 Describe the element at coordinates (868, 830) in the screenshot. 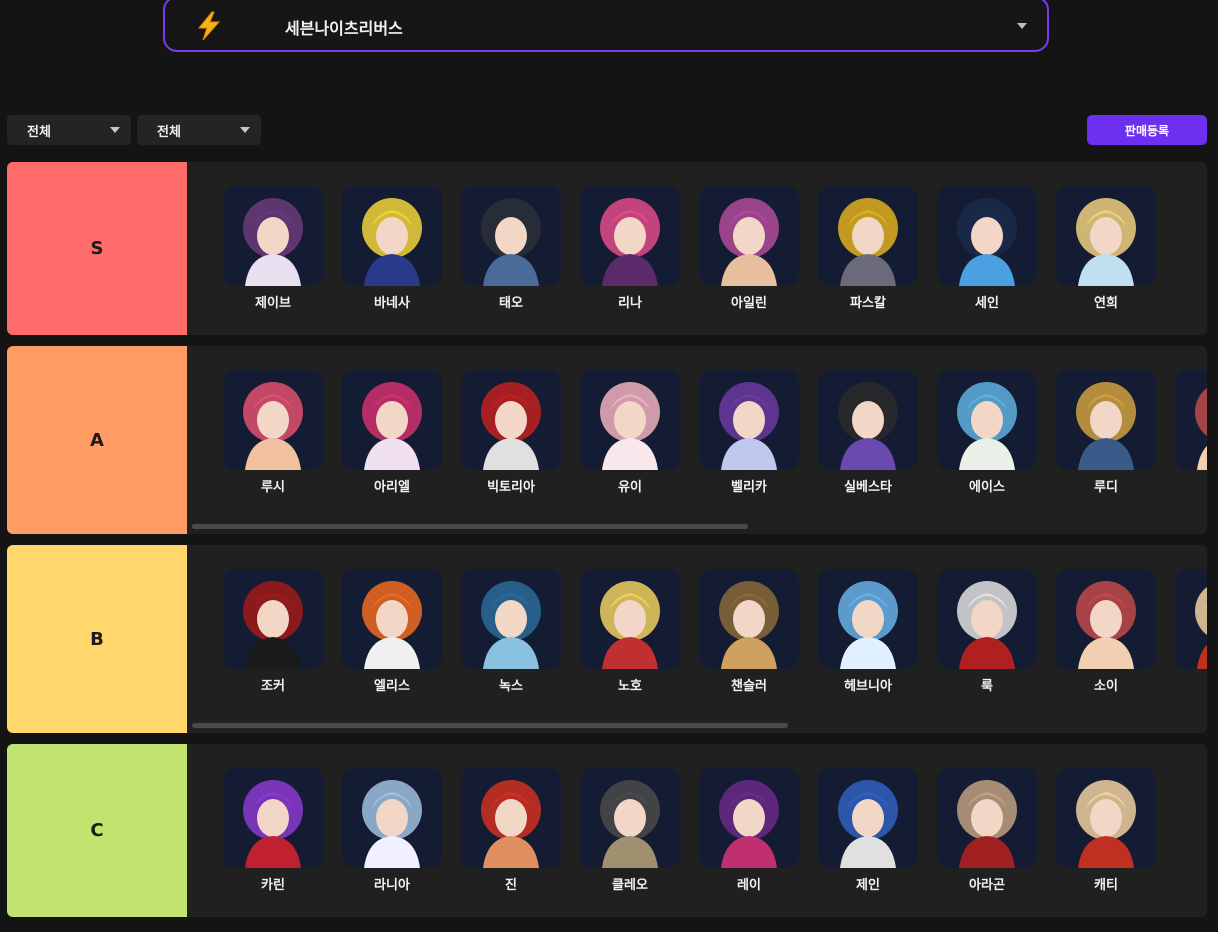

I see `character-card: 제인` at that location.